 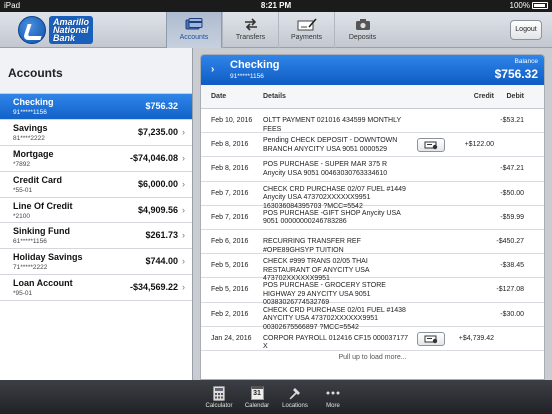 I want to click on bank-logo: Amarillo National Bank, so click(x=56, y=30).